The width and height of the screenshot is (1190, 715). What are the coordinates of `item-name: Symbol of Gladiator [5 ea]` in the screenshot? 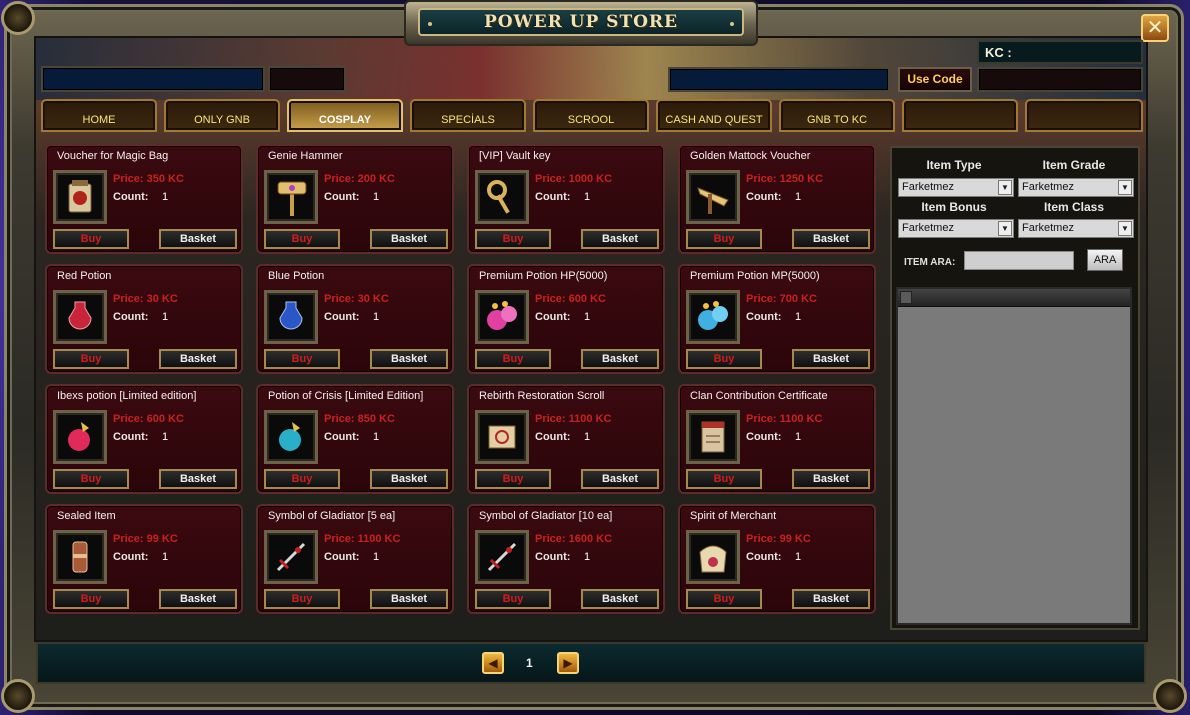 It's located at (332, 516).